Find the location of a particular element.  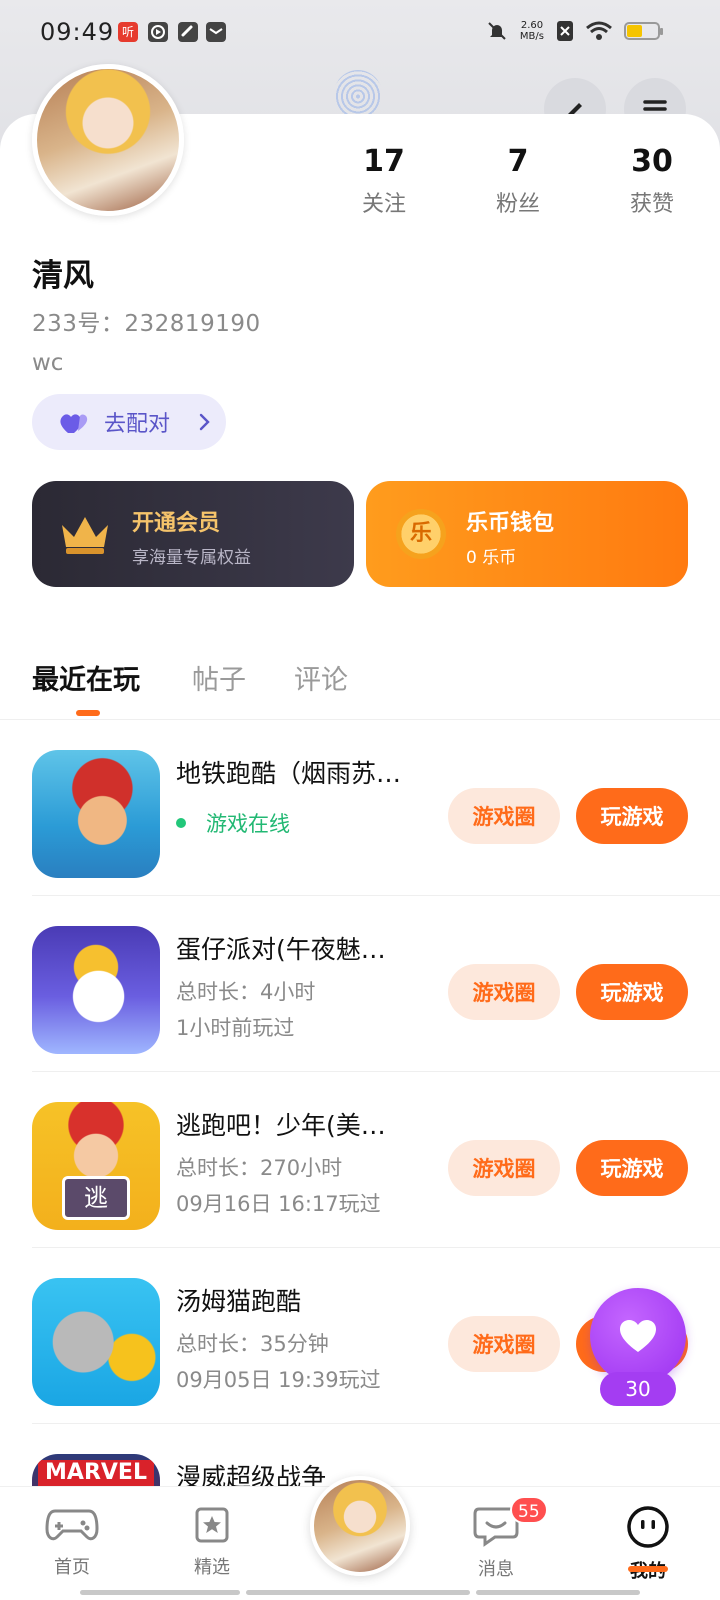

gamepad-icon is located at coordinates (72, 1525).